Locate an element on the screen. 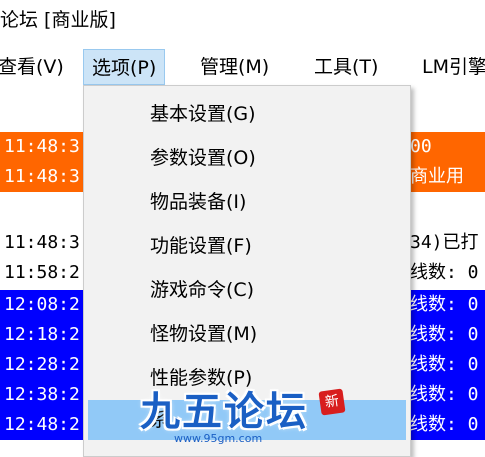 The width and height of the screenshot is (485, 457). log-time: 12:08:2 is located at coordinates (42, 304).